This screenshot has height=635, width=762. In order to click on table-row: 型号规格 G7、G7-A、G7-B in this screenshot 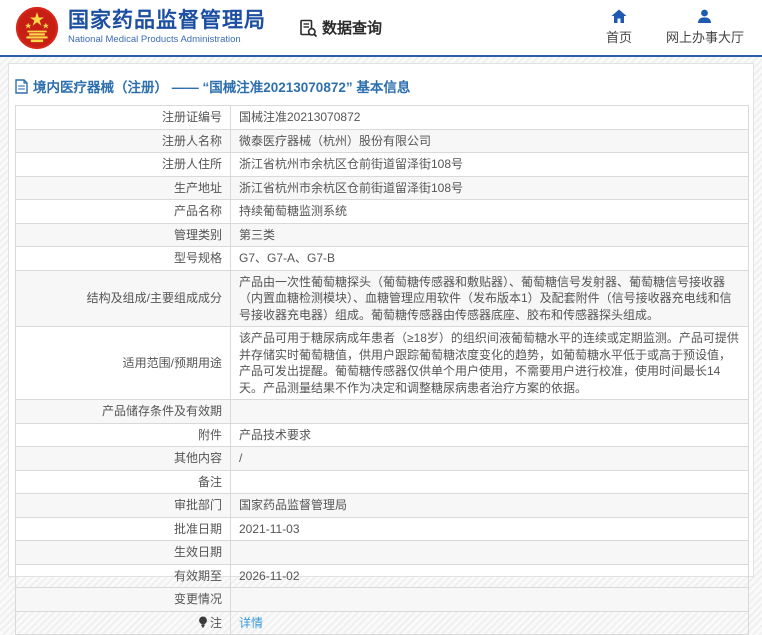, I will do `click(382, 258)`.